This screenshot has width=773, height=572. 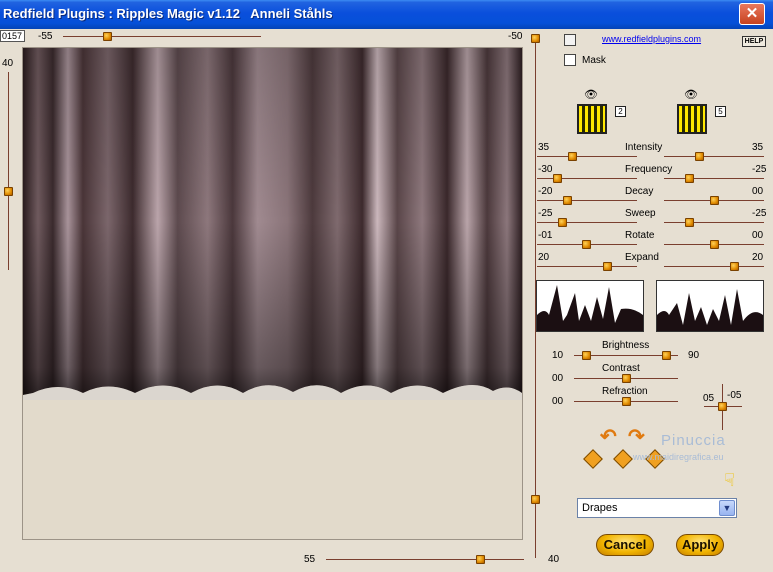 I want to click on layer-1-swatch, so click(x=592, y=119).